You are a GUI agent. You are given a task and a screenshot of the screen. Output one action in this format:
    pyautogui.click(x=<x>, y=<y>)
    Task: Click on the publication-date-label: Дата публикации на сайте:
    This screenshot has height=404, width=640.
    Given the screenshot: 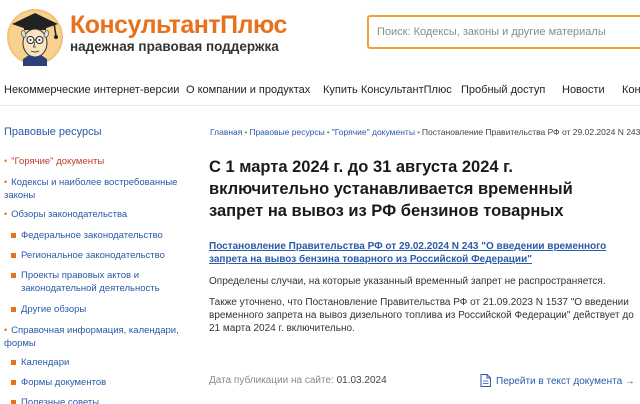 What is the action you would take?
    pyautogui.click(x=271, y=380)
    